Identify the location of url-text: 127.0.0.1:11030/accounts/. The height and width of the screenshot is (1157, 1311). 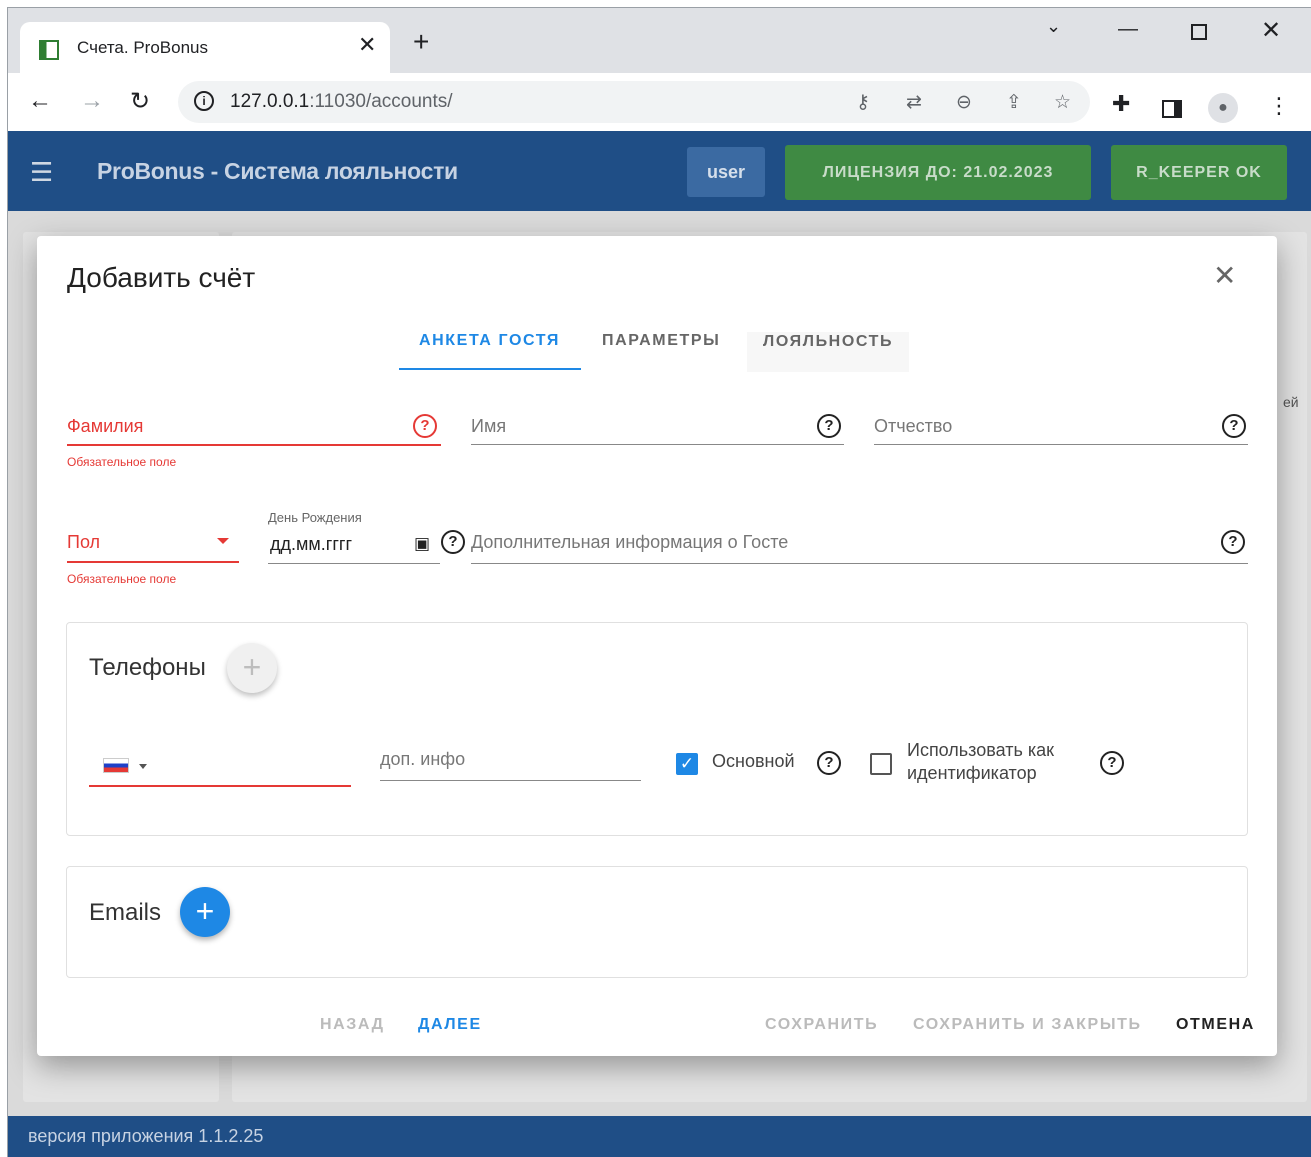
(341, 102).